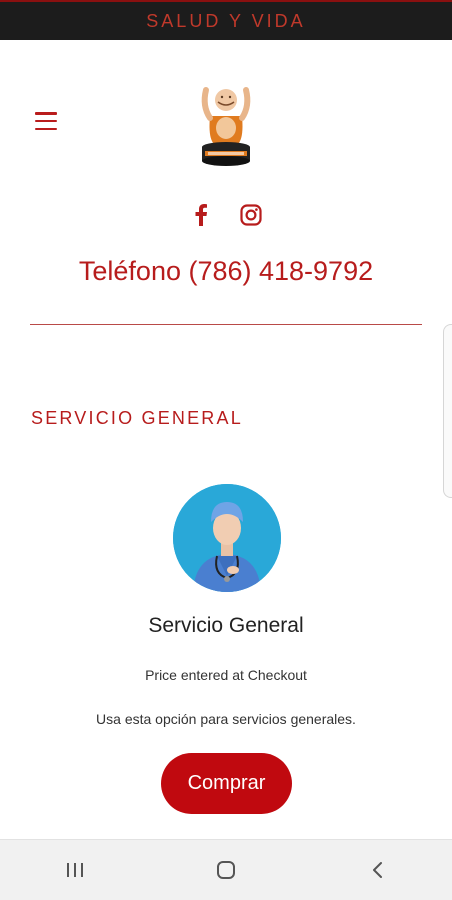  What do you see at coordinates (251, 215) in the screenshot?
I see `instagram-icon` at bounding box center [251, 215].